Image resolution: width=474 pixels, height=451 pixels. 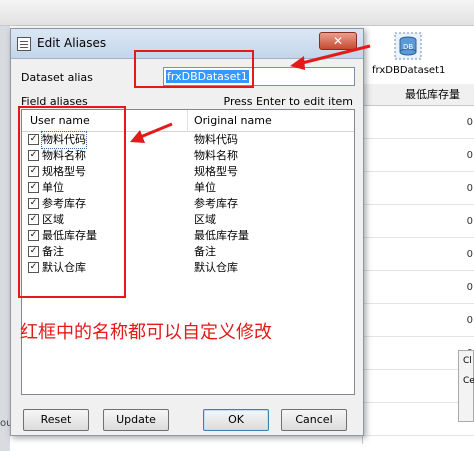 I want to click on dialog-title: Edit Aliases, so click(x=72, y=43).